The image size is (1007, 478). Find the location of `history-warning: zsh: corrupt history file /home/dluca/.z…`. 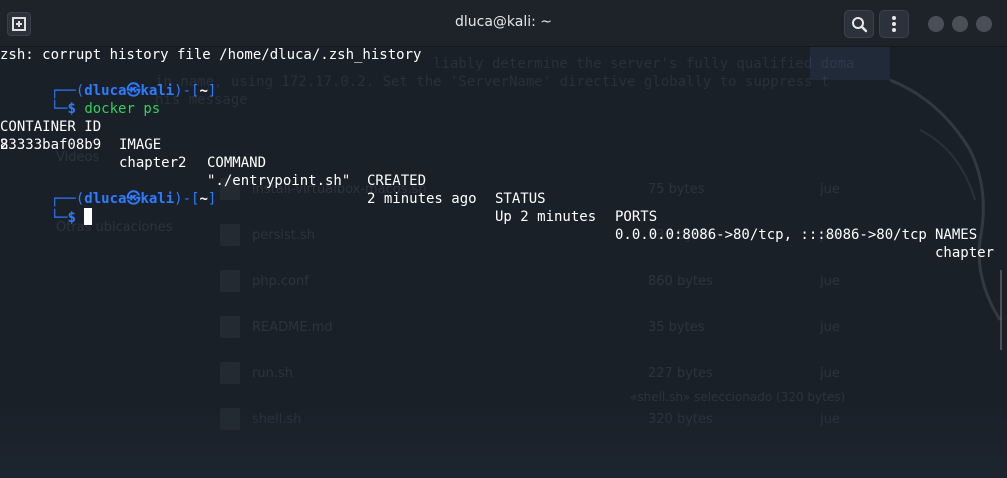

history-warning: zsh: corrupt history file /home/dluca/.z… is located at coordinates (211, 55).